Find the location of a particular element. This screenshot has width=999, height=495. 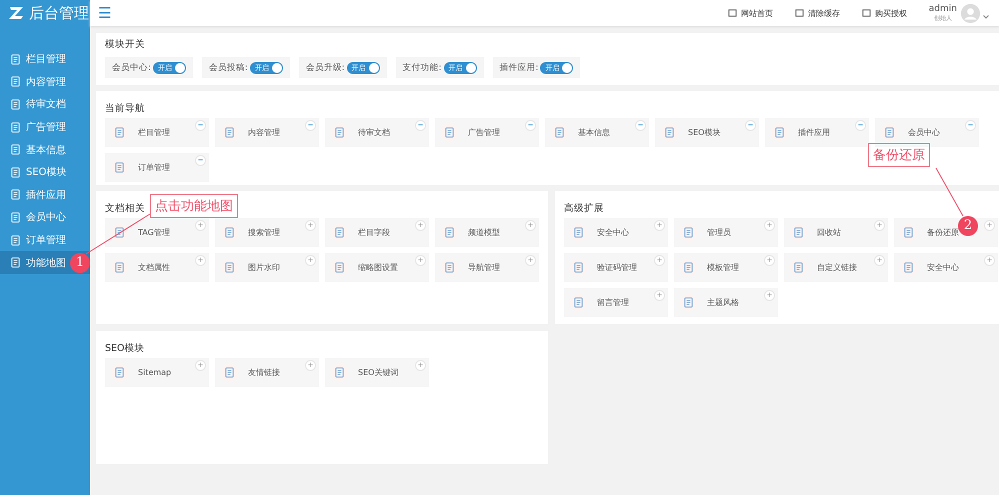

panel-title: SEO模块 is located at coordinates (125, 348).